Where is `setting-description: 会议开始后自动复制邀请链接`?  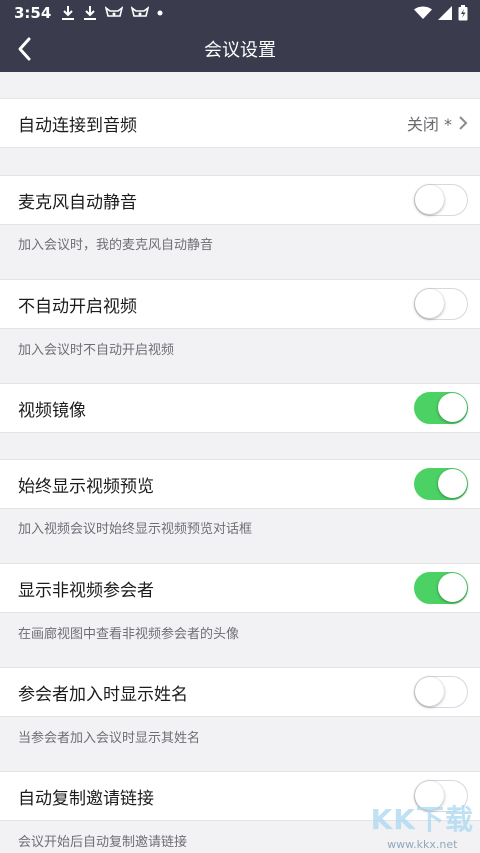
setting-description: 会议开始后自动复制邀请链接 is located at coordinates (103, 842).